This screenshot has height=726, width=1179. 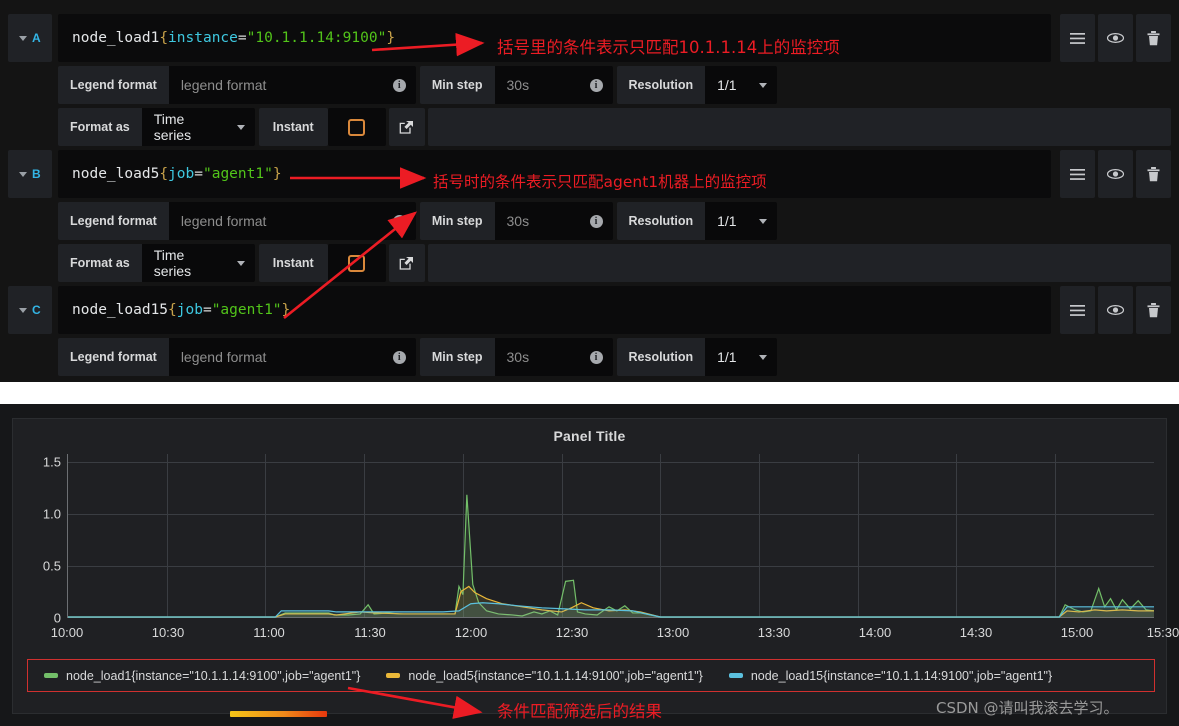 What do you see at coordinates (799, 127) in the screenshot?
I see `row-filler` at bounding box center [799, 127].